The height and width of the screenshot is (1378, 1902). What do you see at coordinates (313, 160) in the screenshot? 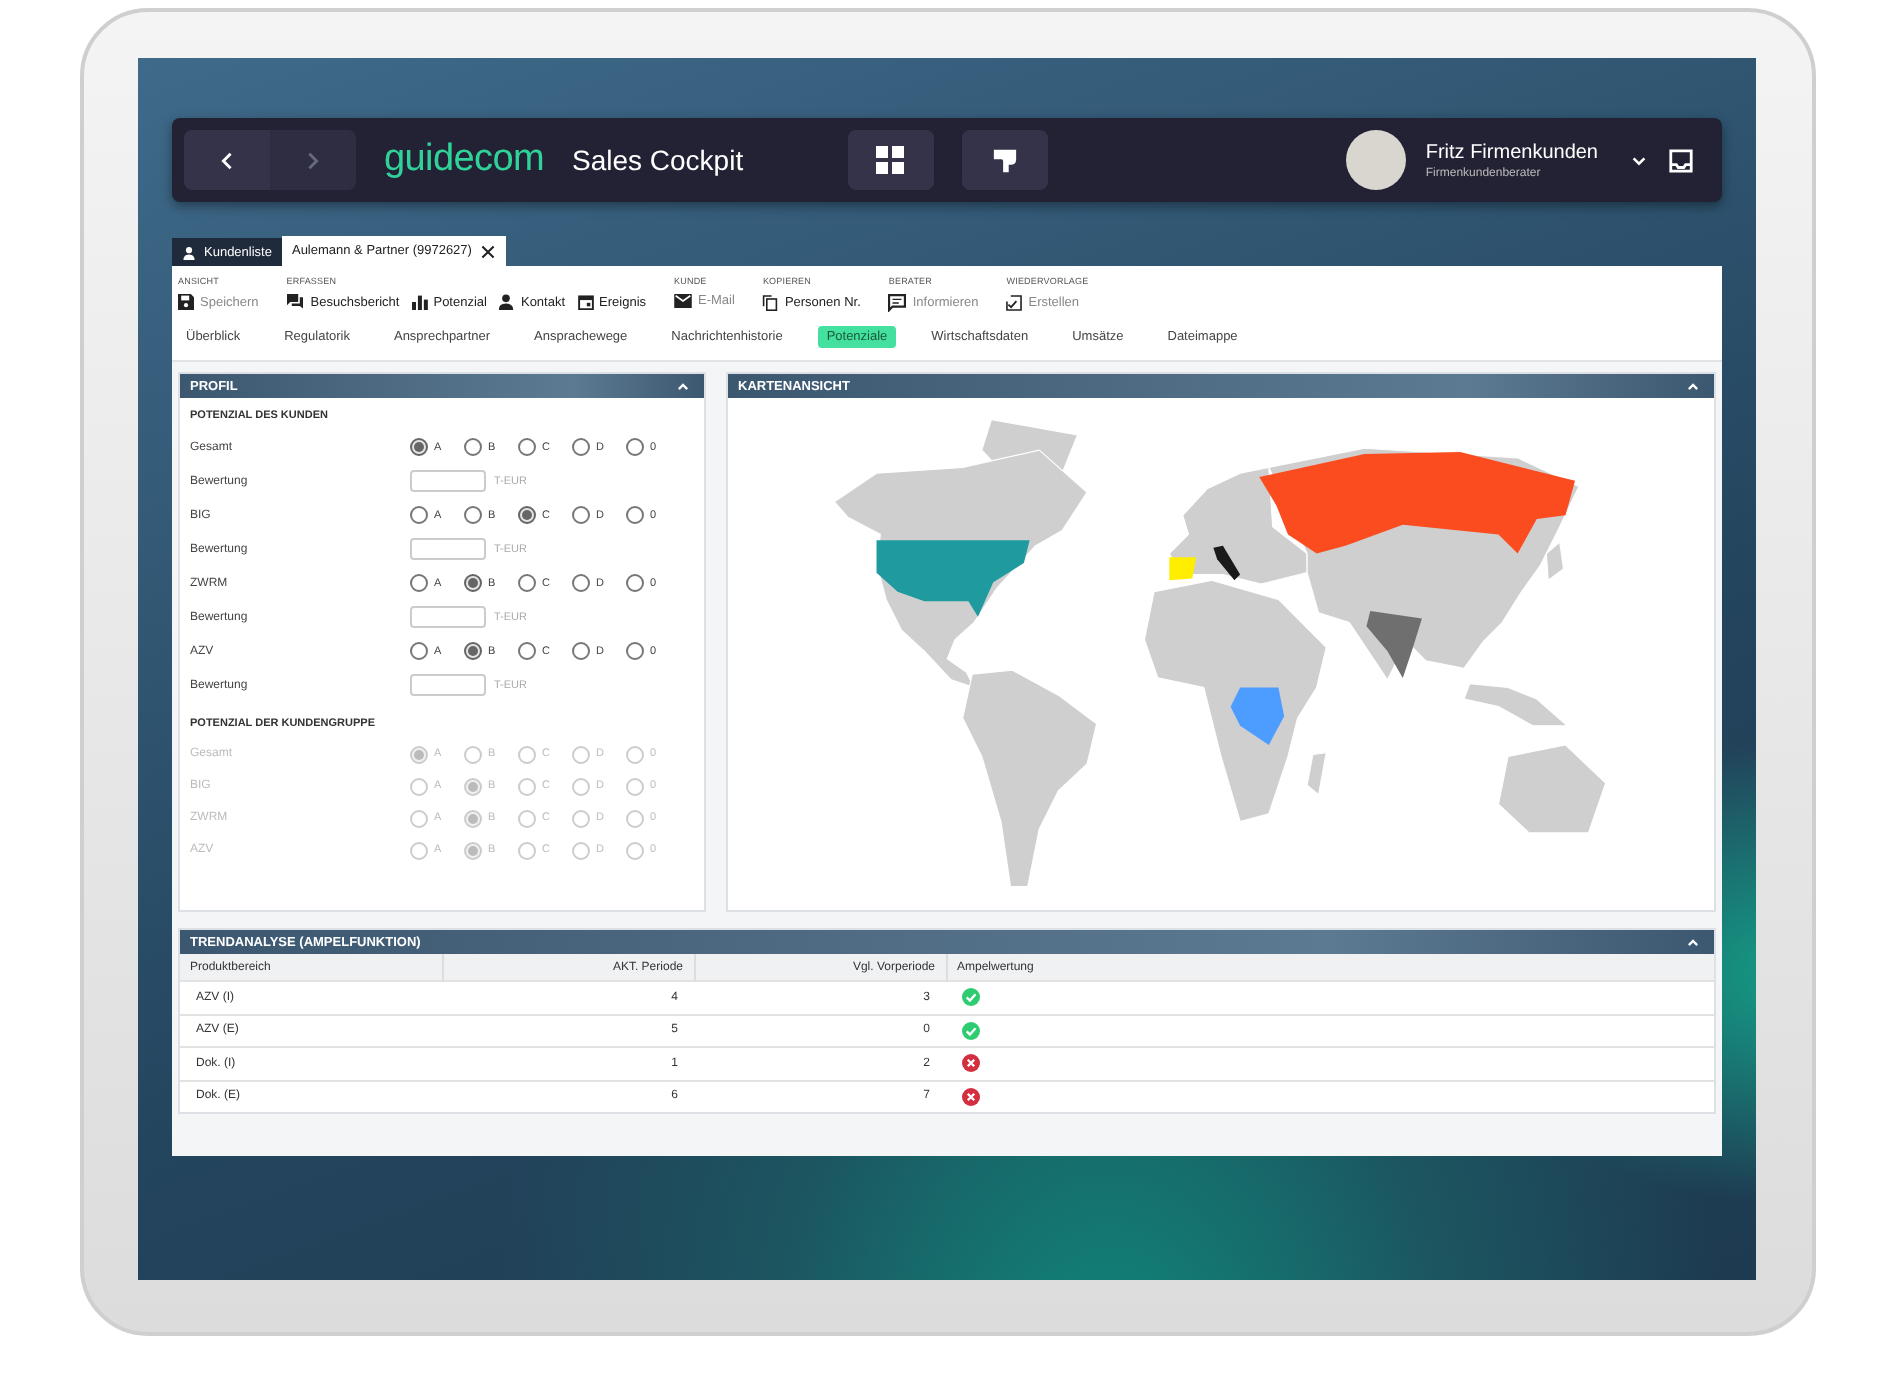
I see `chevron-right-icon` at bounding box center [313, 160].